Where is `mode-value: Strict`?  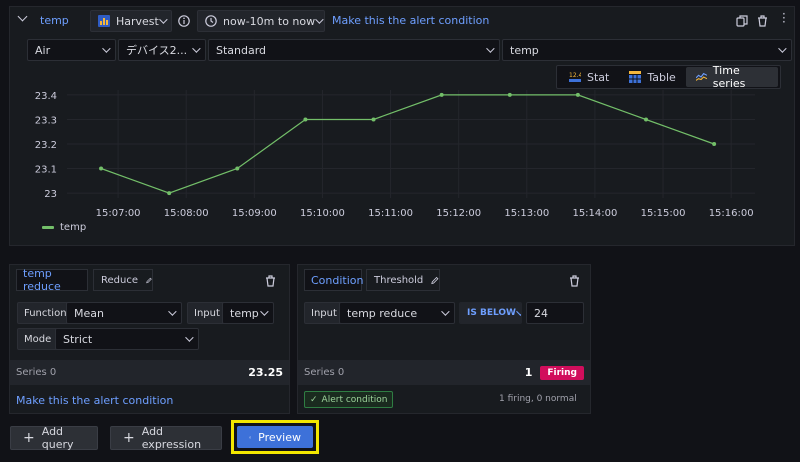 mode-value: Strict is located at coordinates (78, 339).